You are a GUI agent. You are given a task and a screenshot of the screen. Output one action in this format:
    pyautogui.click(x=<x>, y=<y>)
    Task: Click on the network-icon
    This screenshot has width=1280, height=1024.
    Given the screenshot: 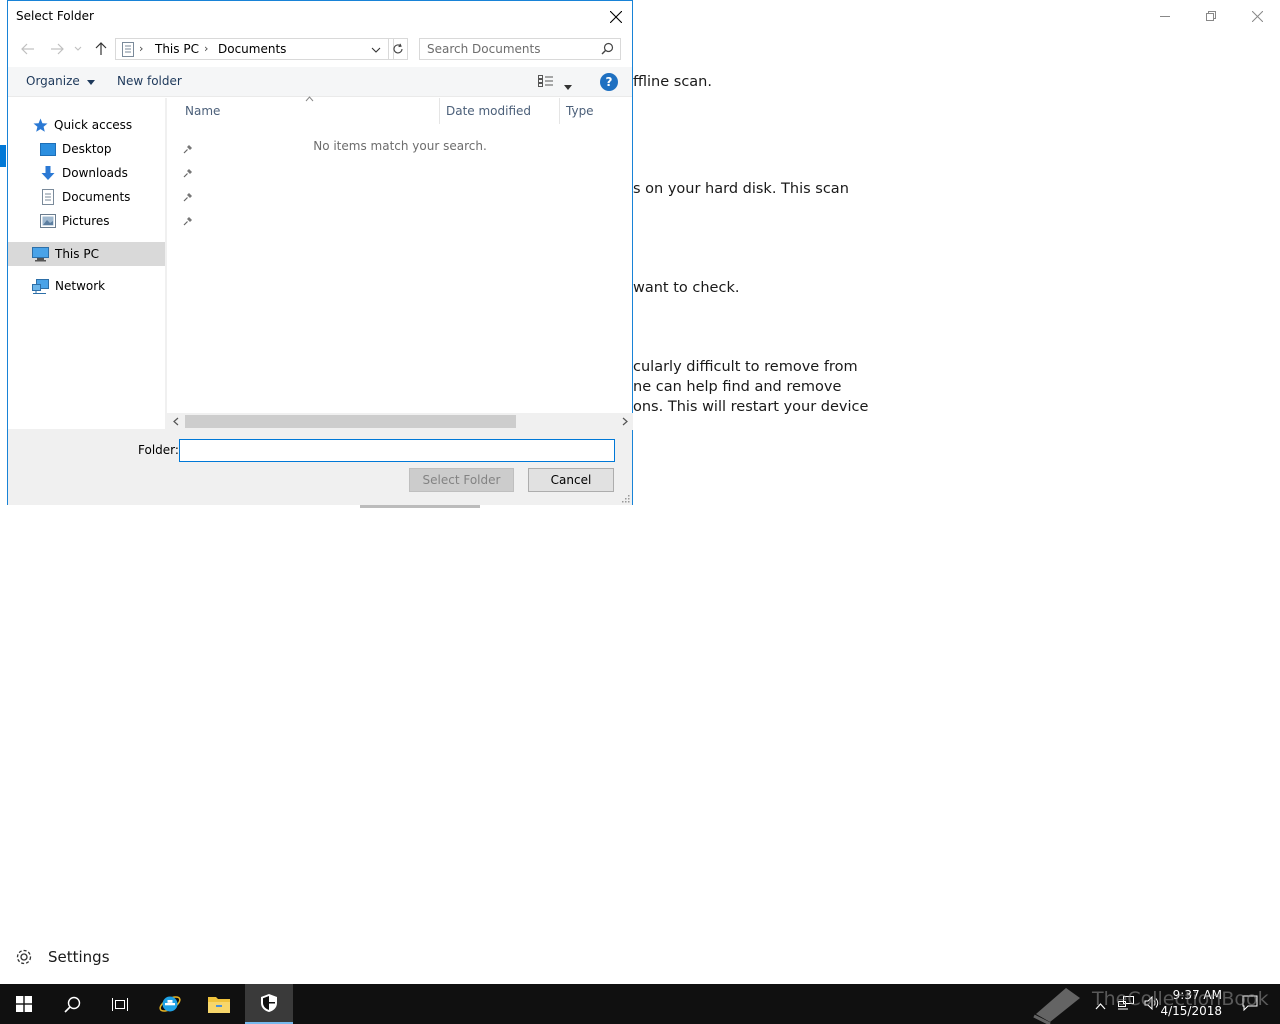 What is the action you would take?
    pyautogui.click(x=40, y=286)
    